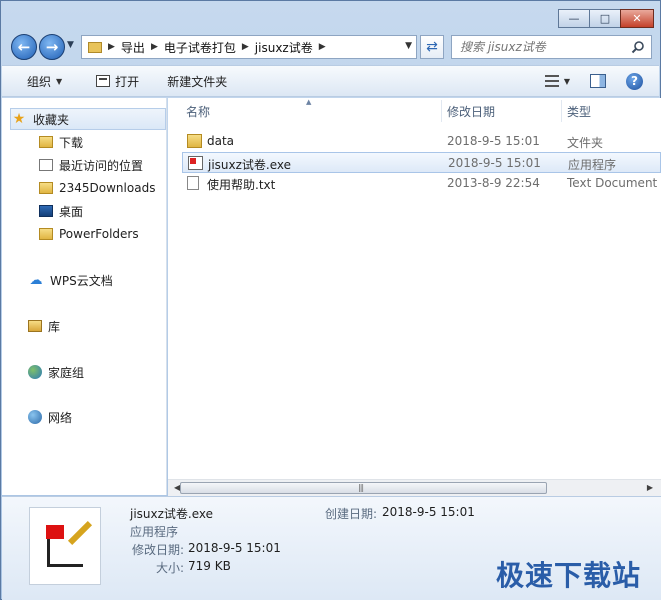 The width and height of the screenshot is (661, 600). I want to click on sidebar-item-label: 最近访问的位置, so click(101, 165).